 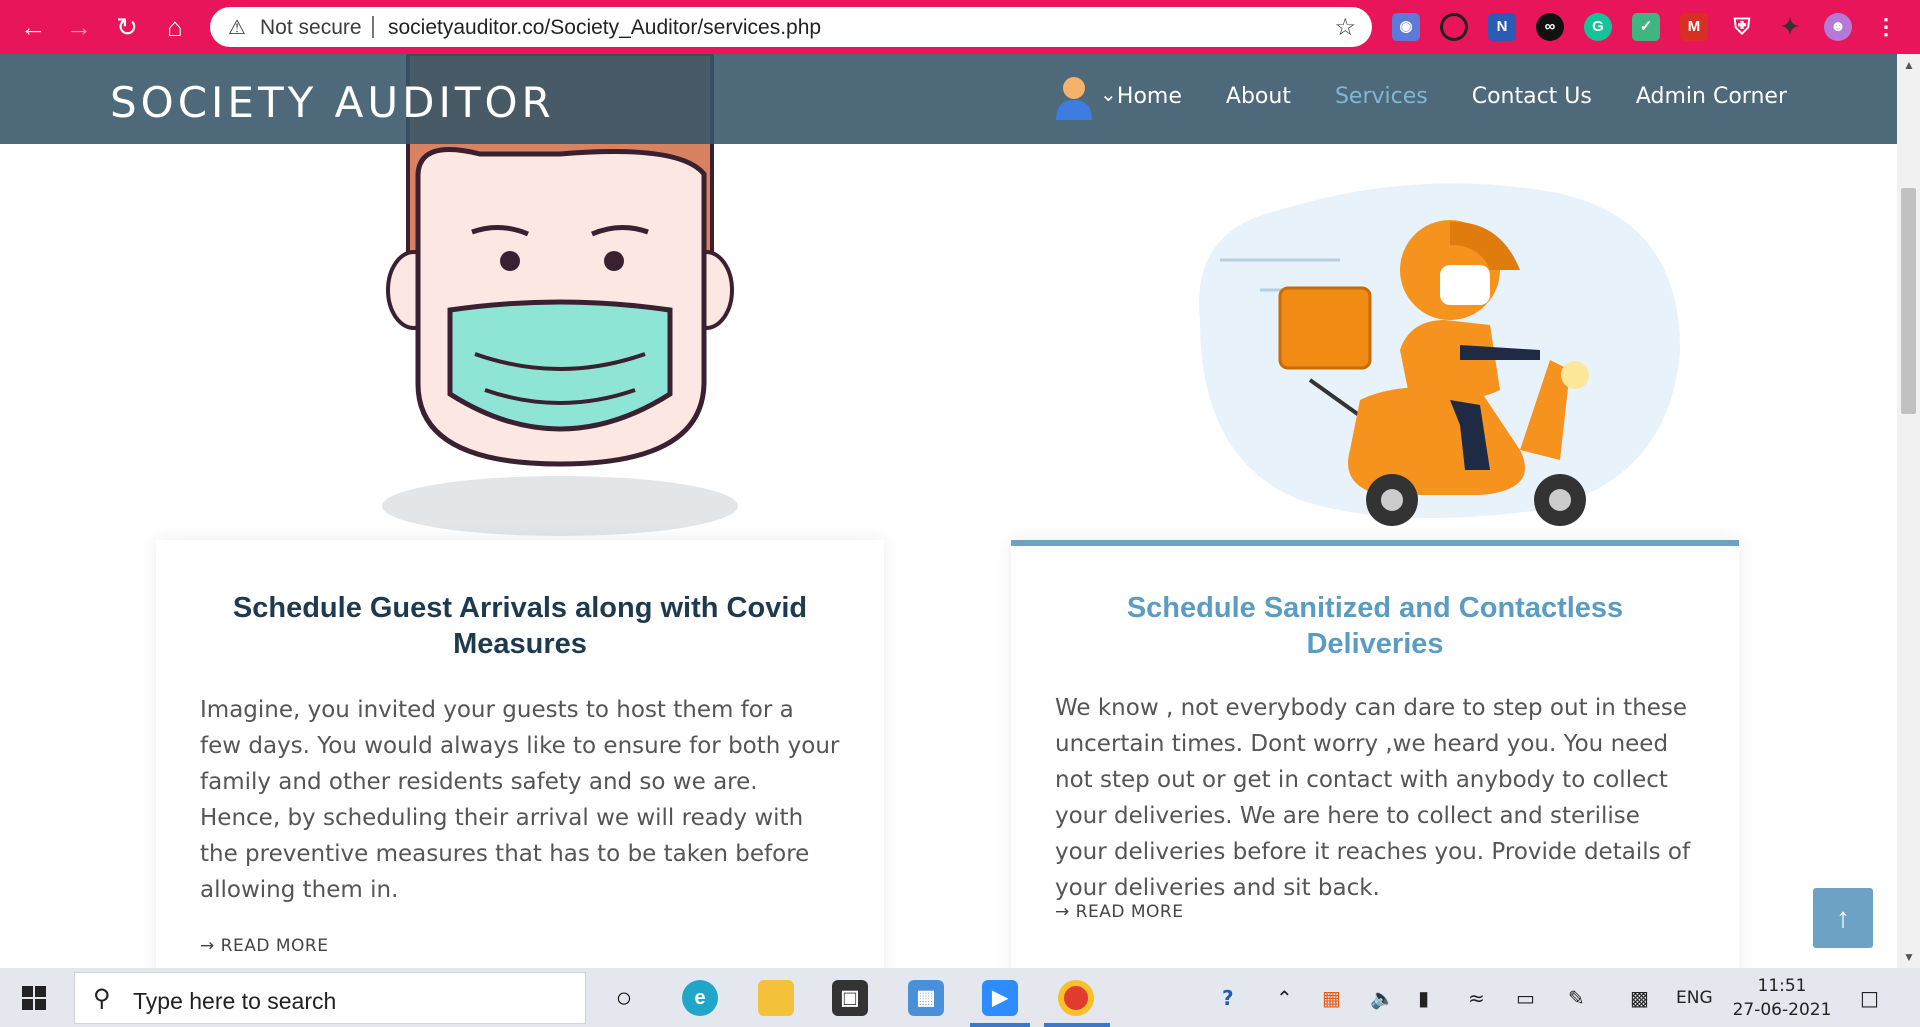 I want to click on check-extension-icon: ✓, so click(x=1646, y=27).